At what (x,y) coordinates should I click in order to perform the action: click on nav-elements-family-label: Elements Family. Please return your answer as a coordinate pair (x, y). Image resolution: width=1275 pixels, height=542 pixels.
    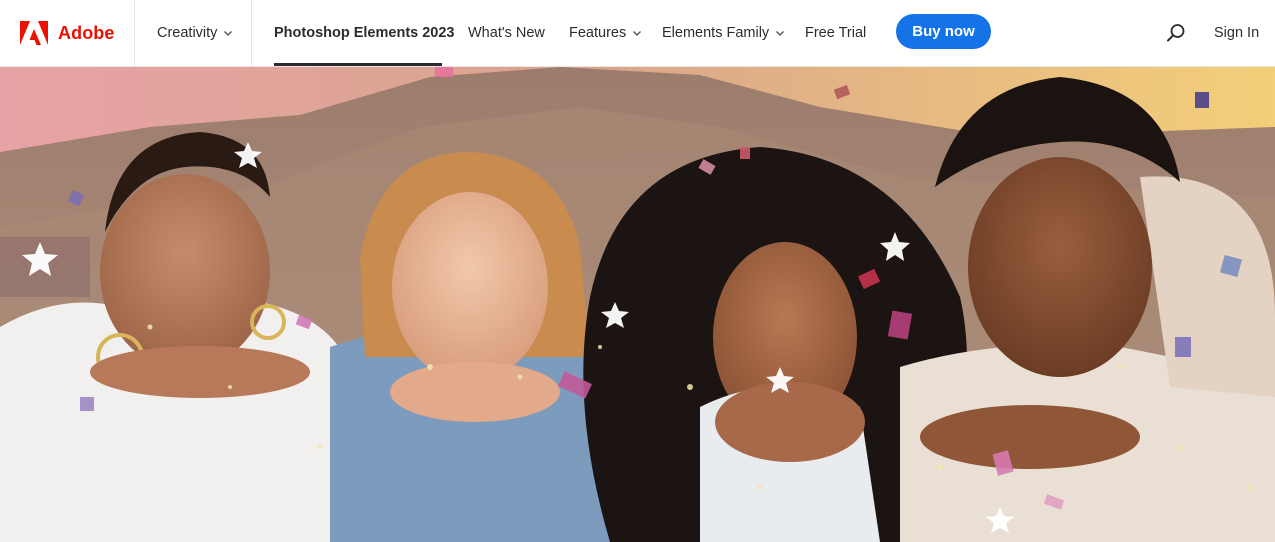
    Looking at the image, I should click on (716, 33).